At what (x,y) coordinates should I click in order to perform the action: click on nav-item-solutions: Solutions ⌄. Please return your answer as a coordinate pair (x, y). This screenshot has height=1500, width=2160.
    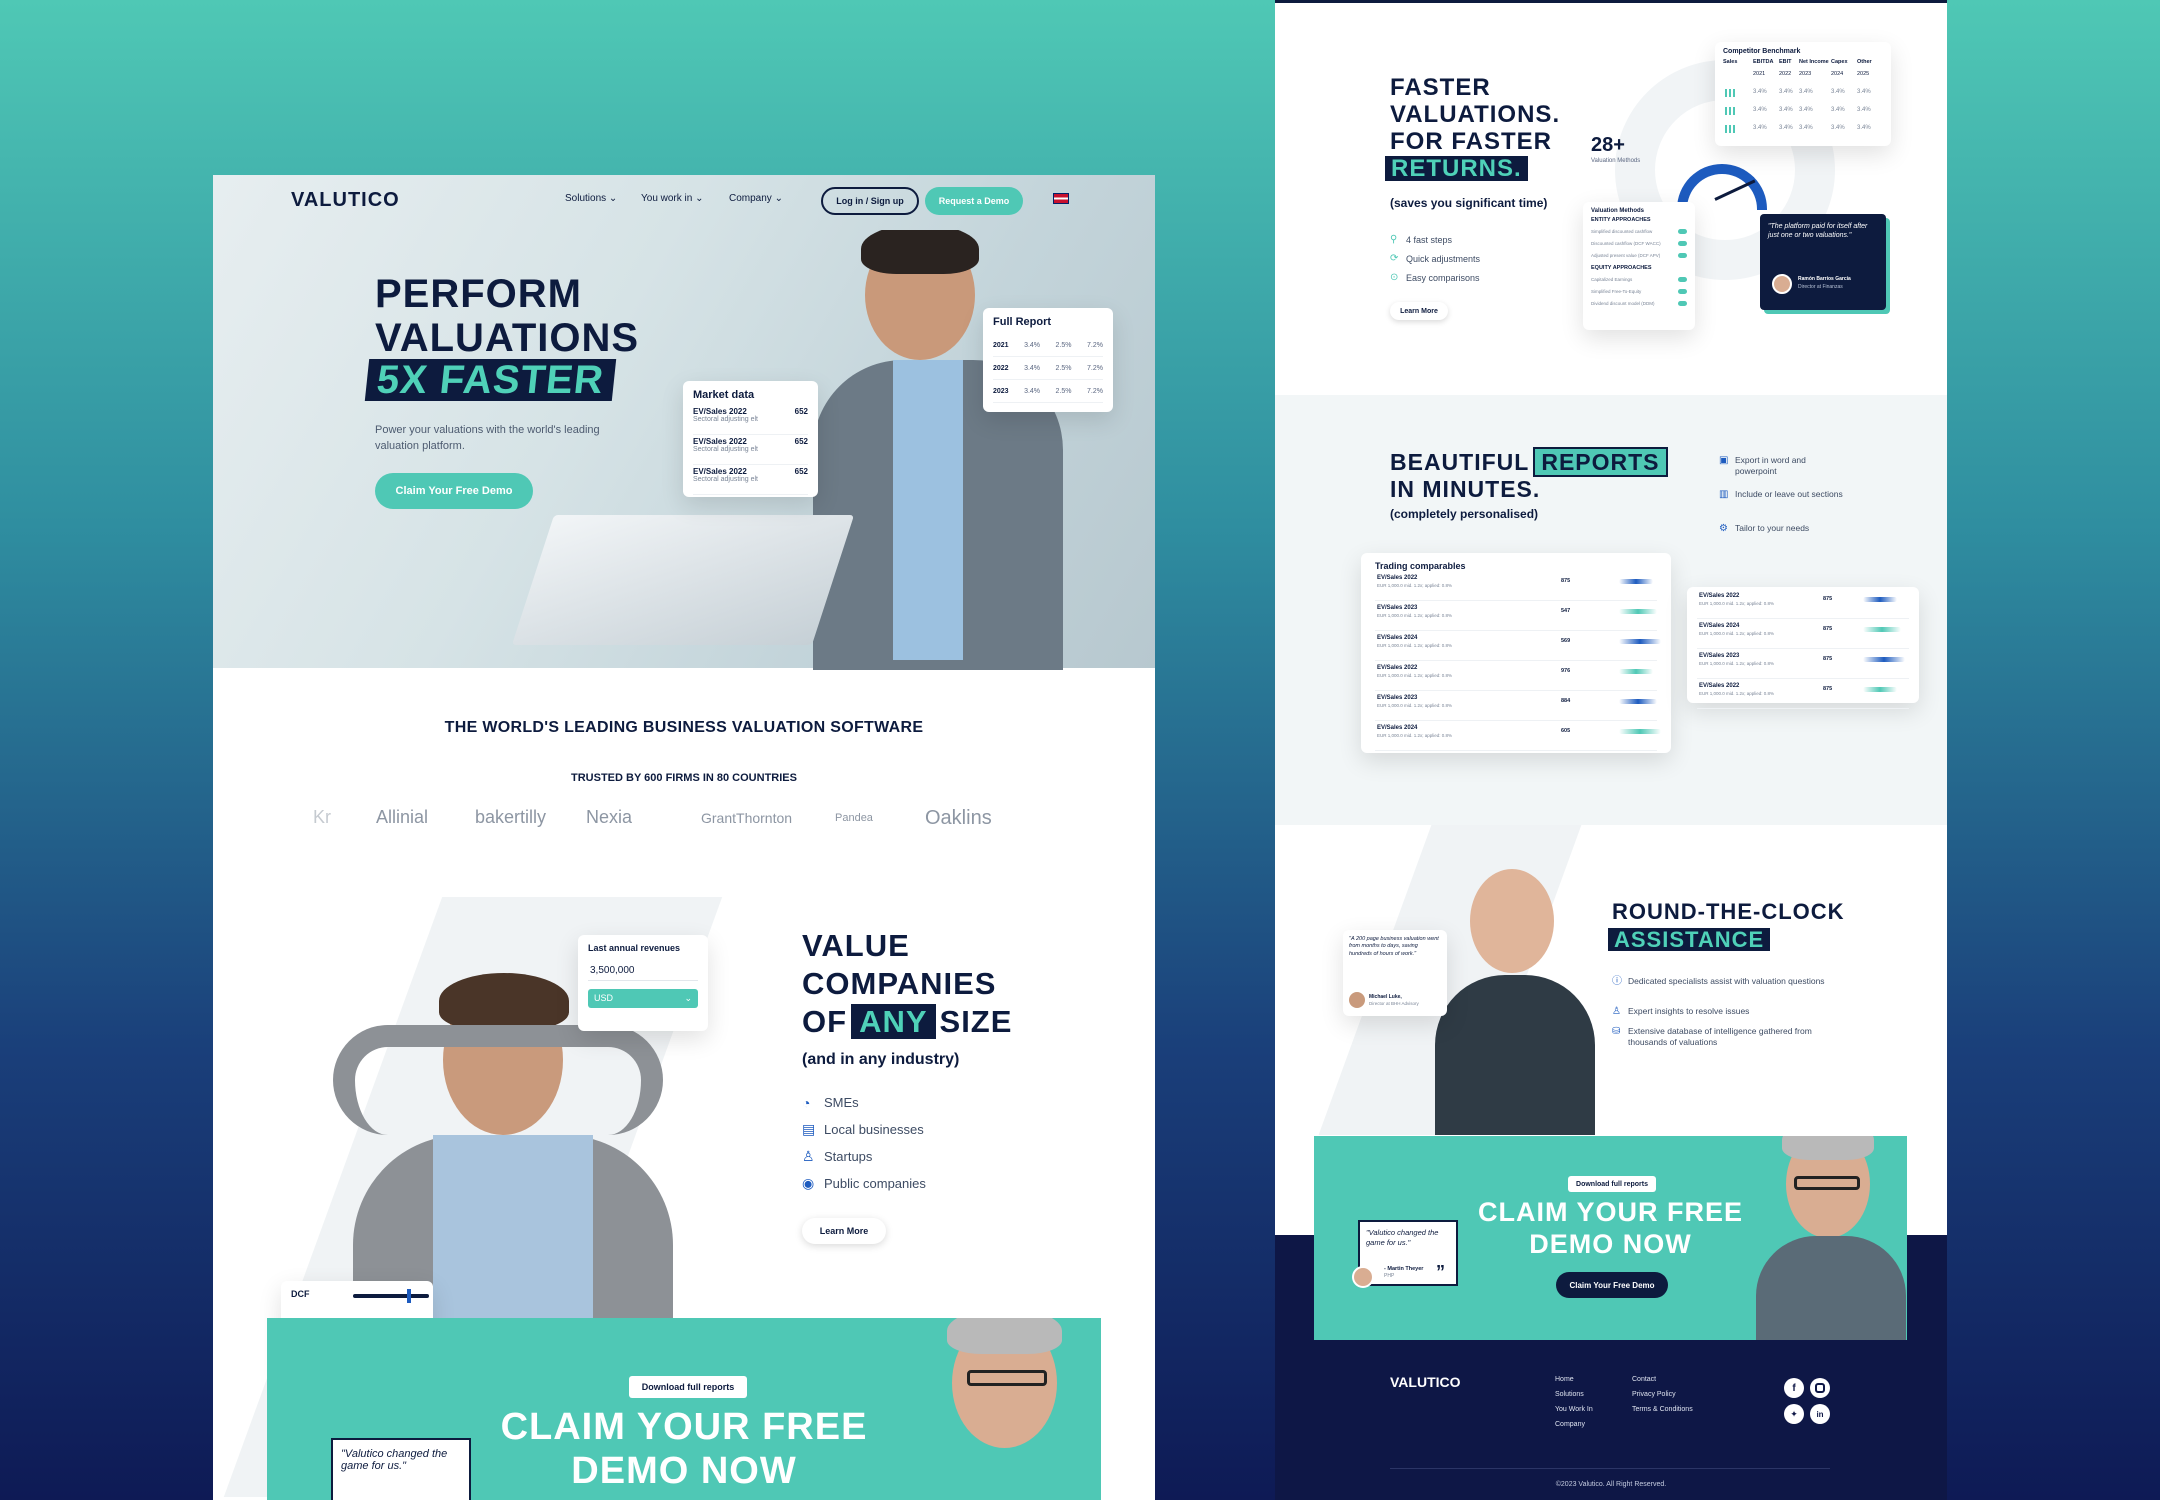
    Looking at the image, I should click on (591, 198).